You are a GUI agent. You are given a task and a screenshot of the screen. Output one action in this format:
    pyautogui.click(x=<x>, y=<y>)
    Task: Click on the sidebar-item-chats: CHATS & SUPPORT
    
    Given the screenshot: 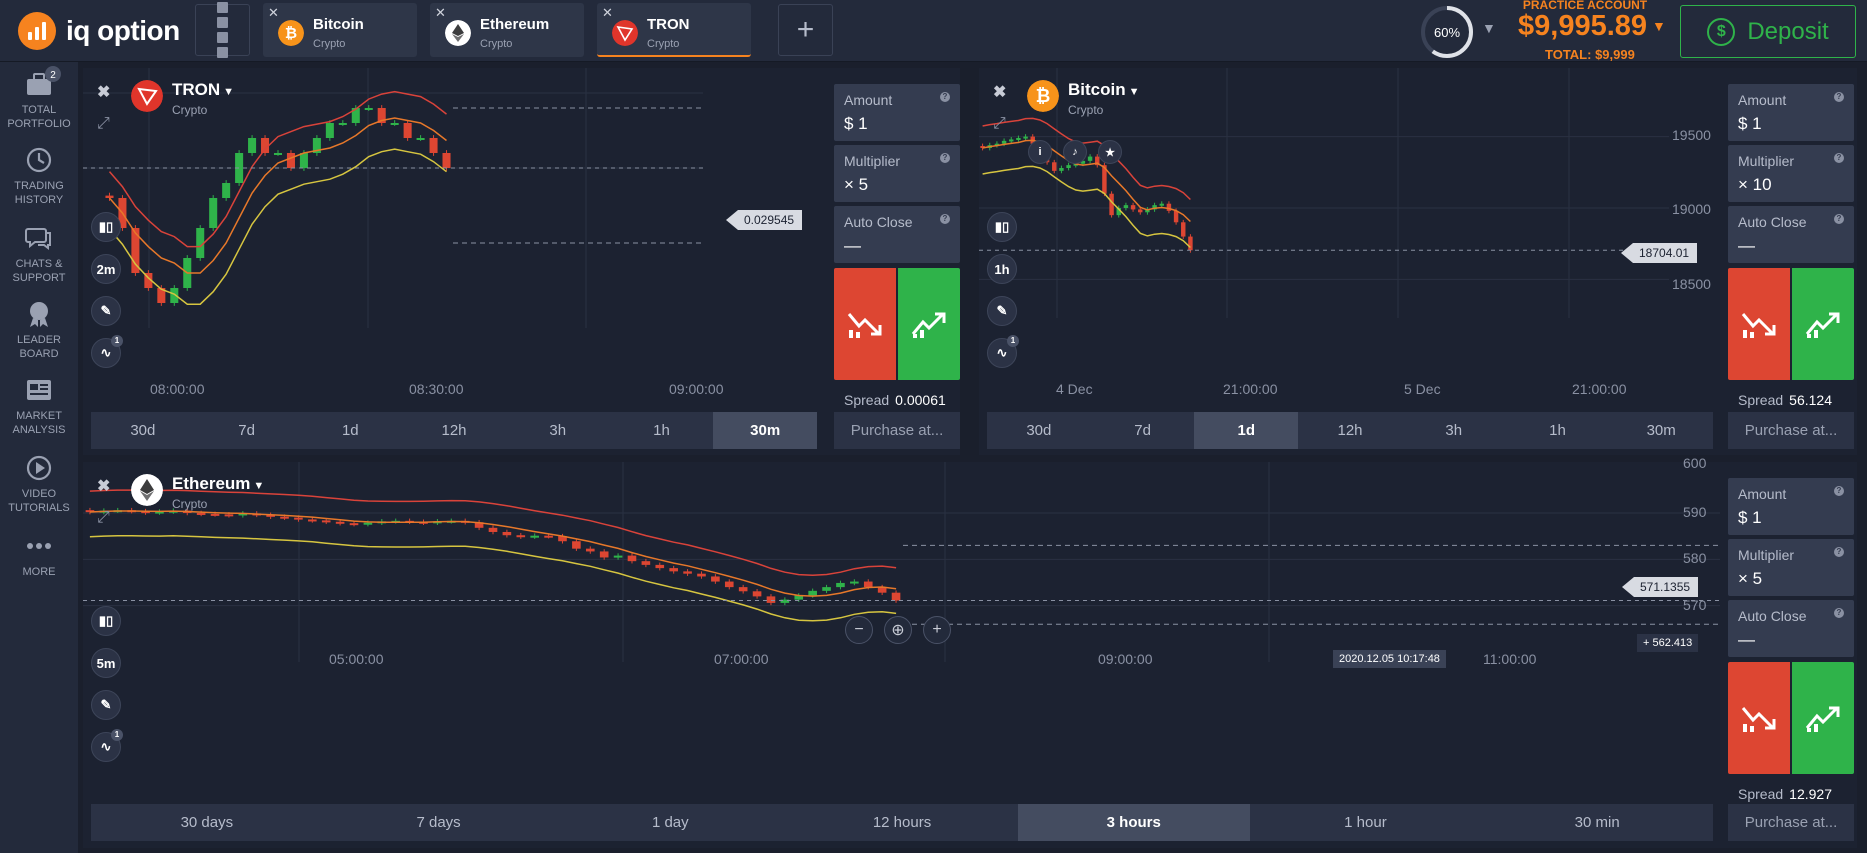 What is the action you would take?
    pyautogui.click(x=39, y=254)
    